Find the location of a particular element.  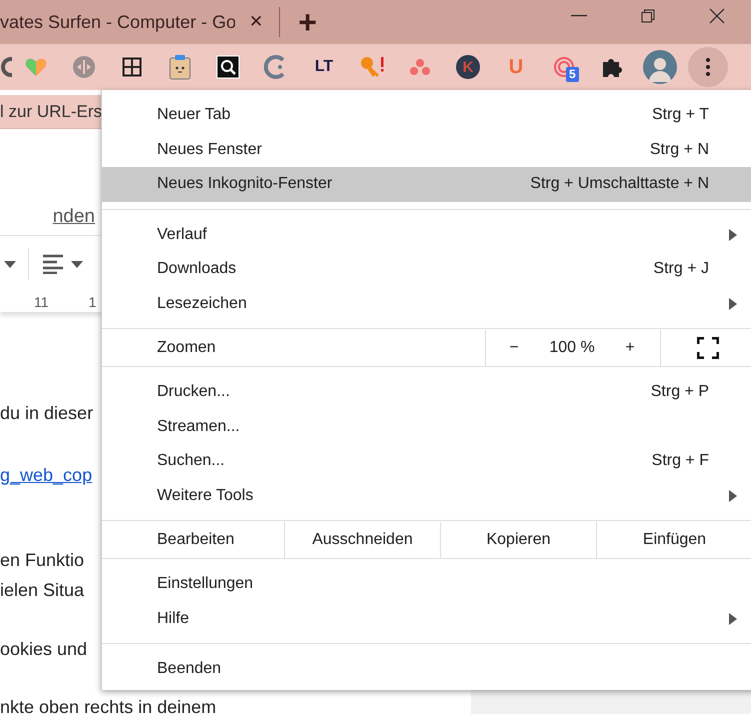

menu-item: Neues Fenster Strg + N is located at coordinates (426, 149).